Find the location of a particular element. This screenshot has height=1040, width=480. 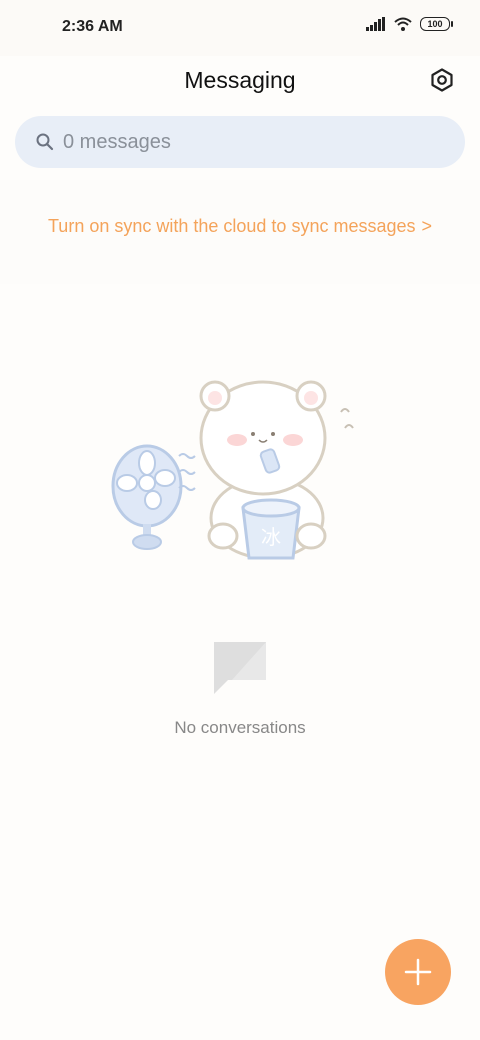

app-header: Messaging is located at coordinates (240, 81).